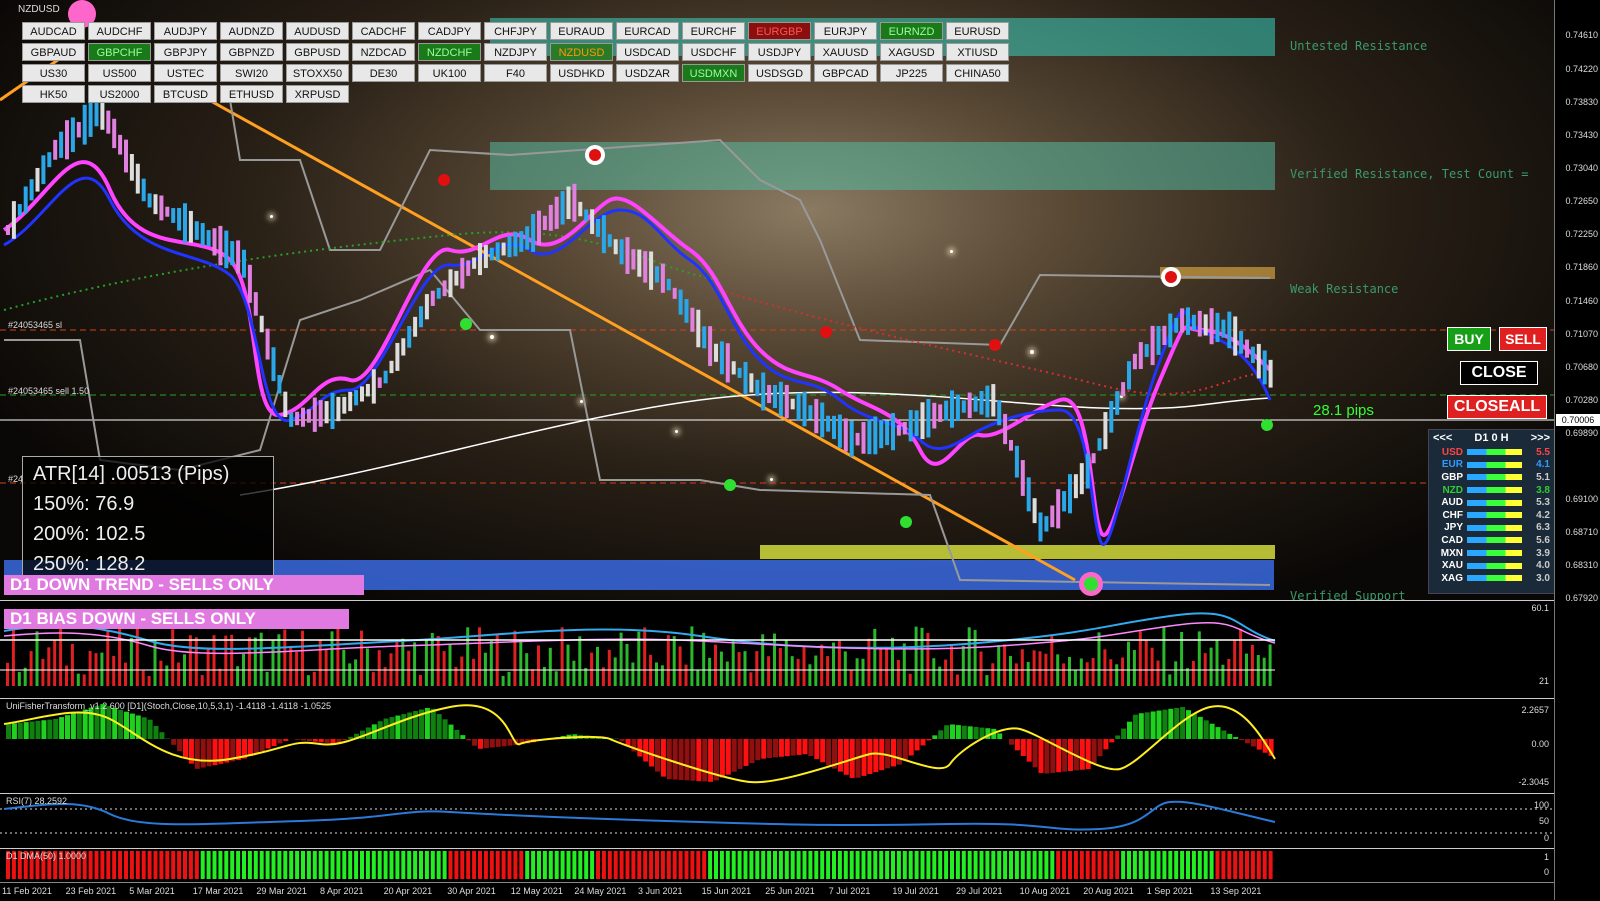 Image resolution: width=1600 pixels, height=901 pixels. Describe the element at coordinates (27, 891) in the screenshot. I see `date-axis-label: 11 Feb 2021` at that location.